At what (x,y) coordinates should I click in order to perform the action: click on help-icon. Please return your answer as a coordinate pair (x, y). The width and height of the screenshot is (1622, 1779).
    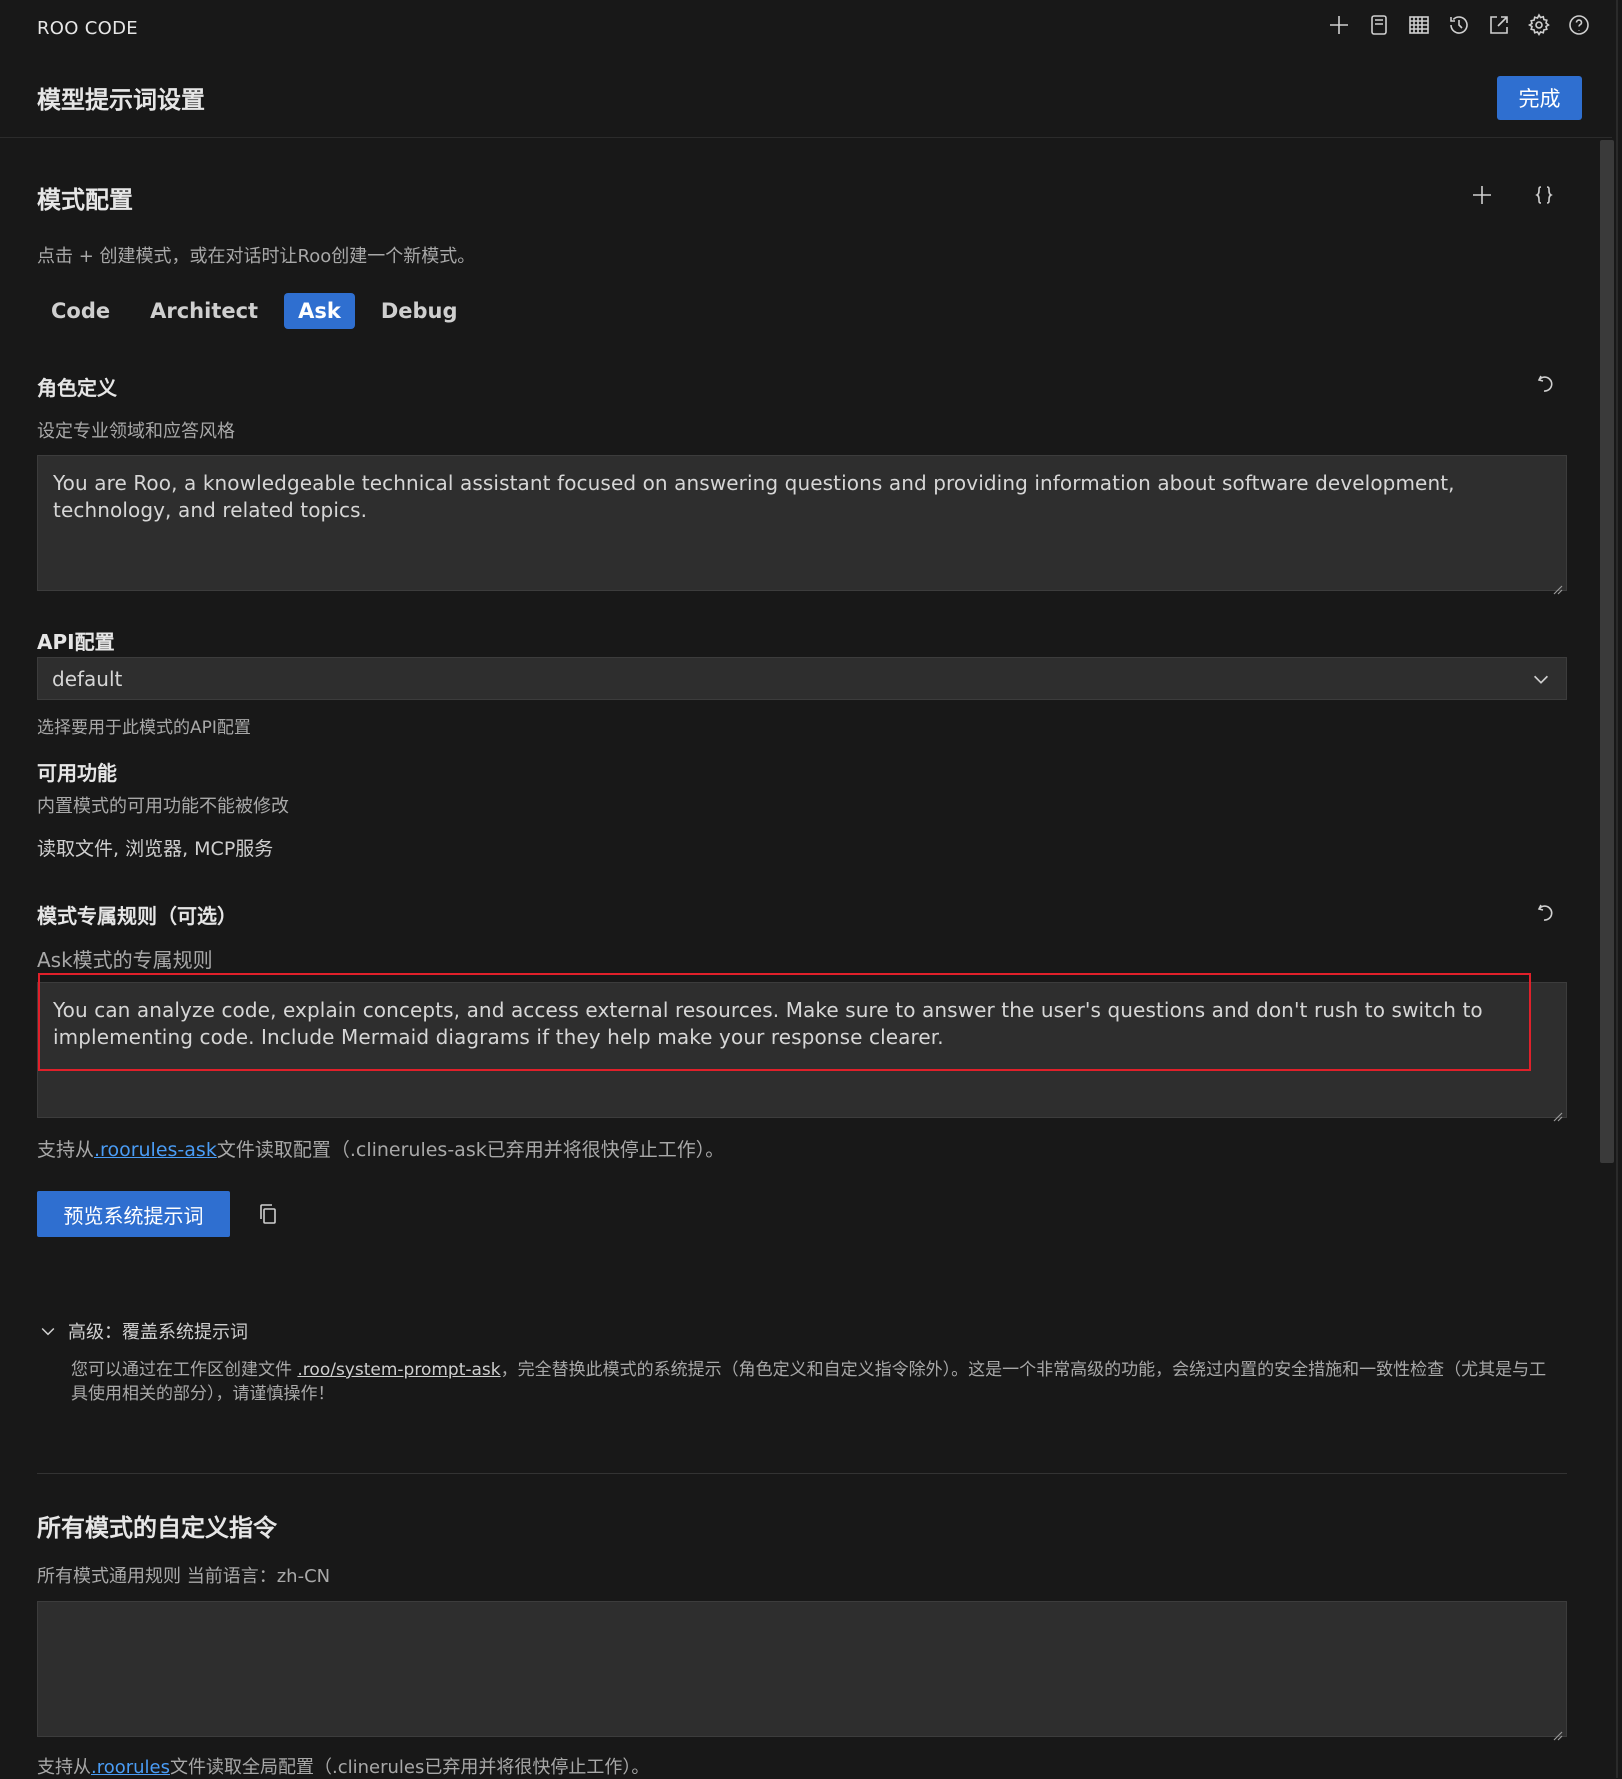
    Looking at the image, I should click on (1579, 25).